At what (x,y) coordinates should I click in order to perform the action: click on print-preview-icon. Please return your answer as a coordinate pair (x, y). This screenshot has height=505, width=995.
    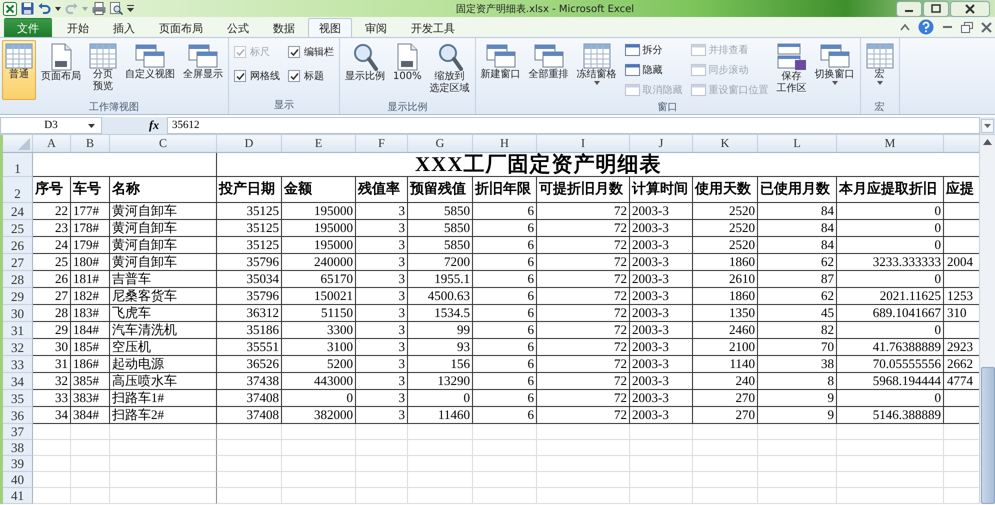
    Looking at the image, I should click on (116, 8).